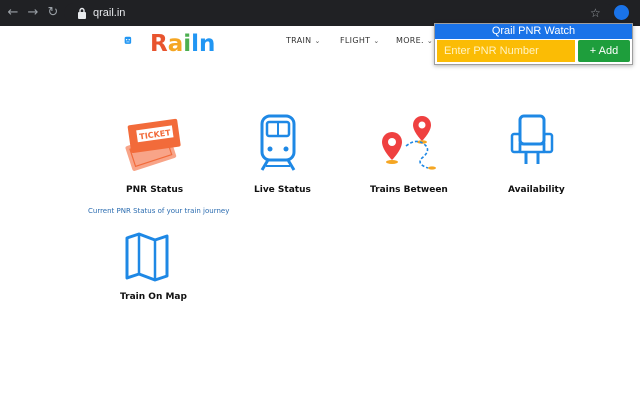 This screenshot has height=400, width=640. I want to click on pnr-watch-popup: Qrail PNR Watch + Add, so click(533, 44).